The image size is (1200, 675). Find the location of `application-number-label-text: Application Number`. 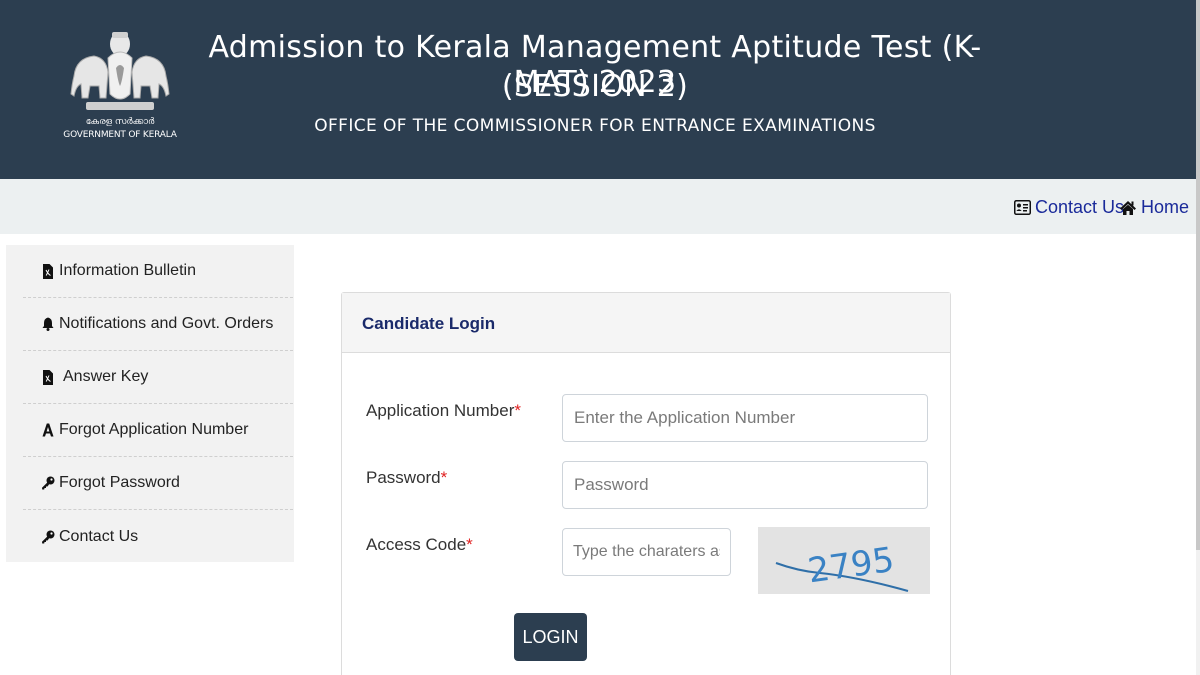

application-number-label-text: Application Number is located at coordinates (440, 410).